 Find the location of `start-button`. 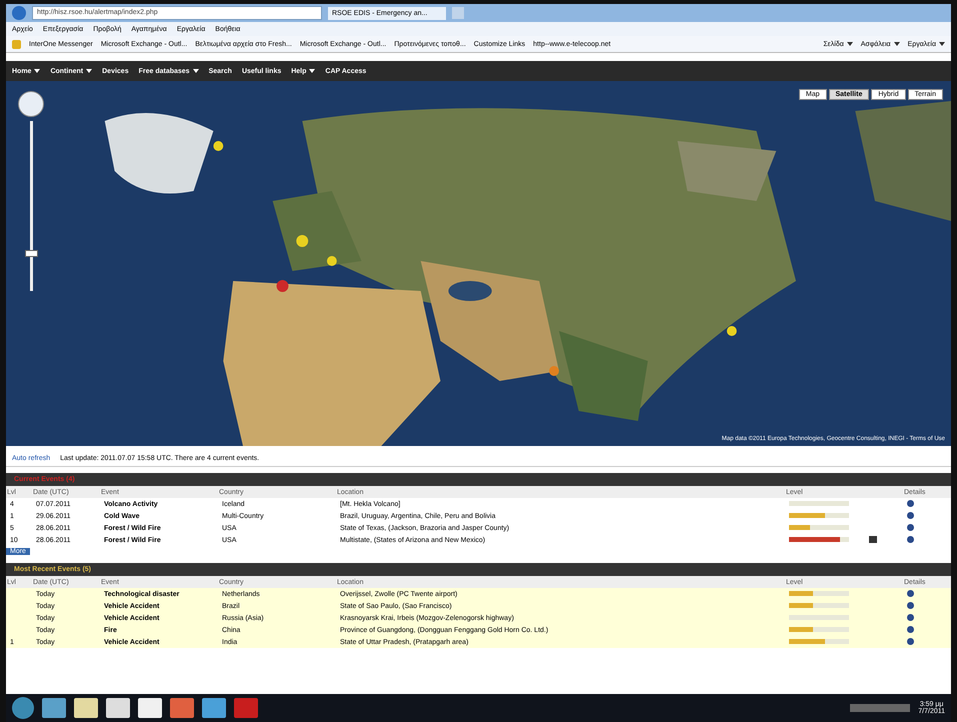

start-button is located at coordinates (23, 708).